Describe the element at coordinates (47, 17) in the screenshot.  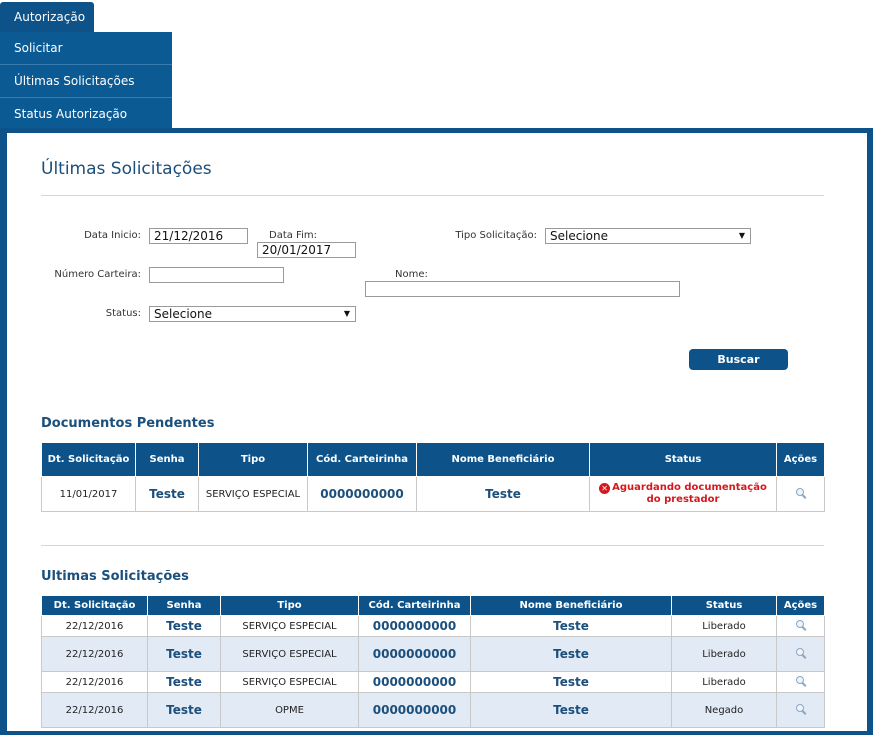
I see `menu-tab-autorizacao: Autorização` at that location.